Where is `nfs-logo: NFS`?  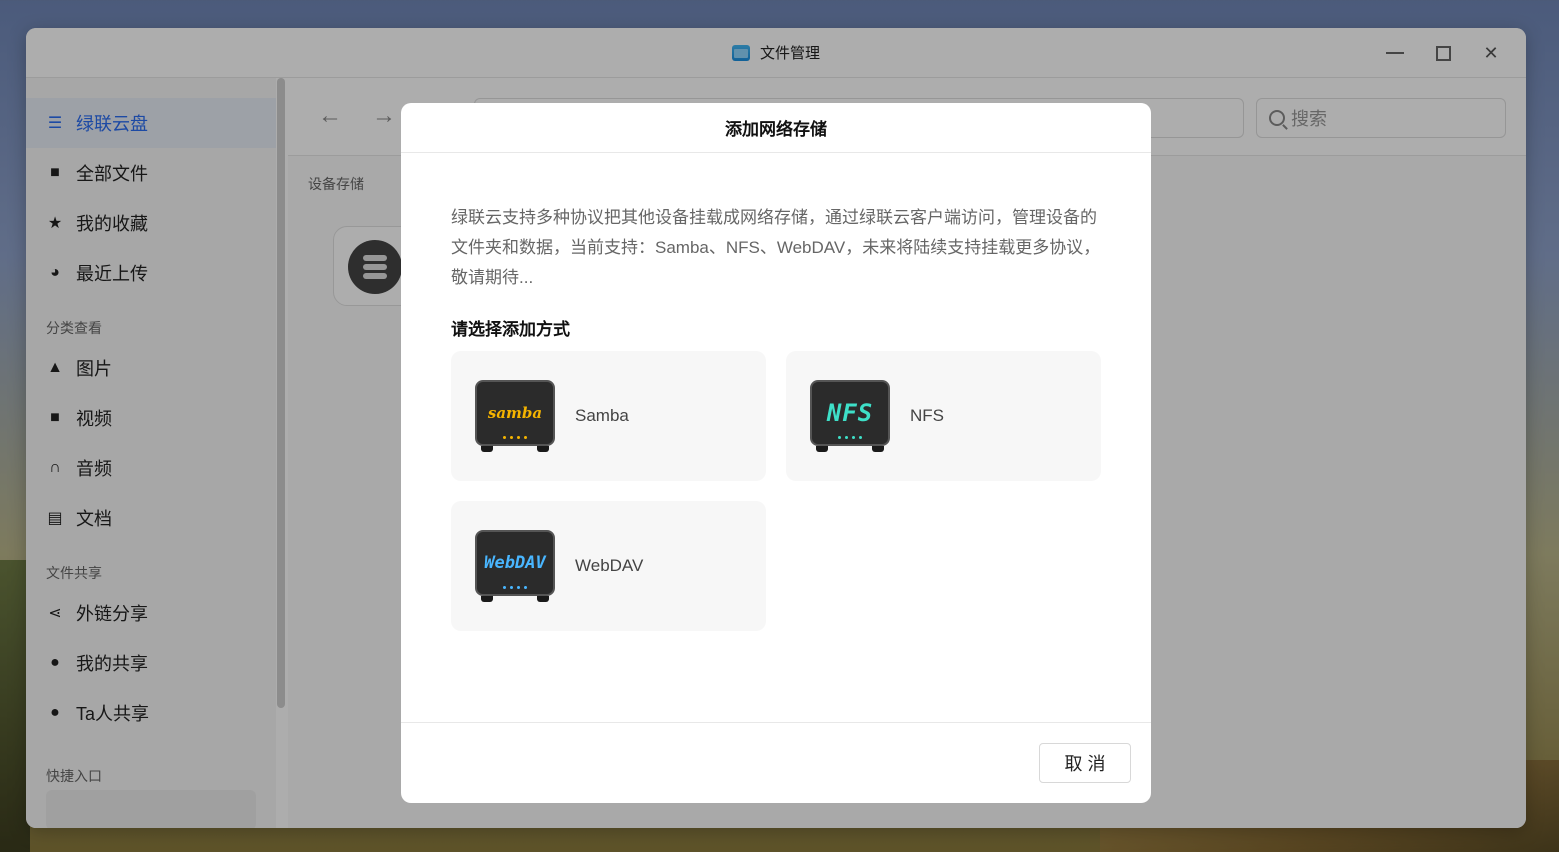 nfs-logo: NFS is located at coordinates (850, 413).